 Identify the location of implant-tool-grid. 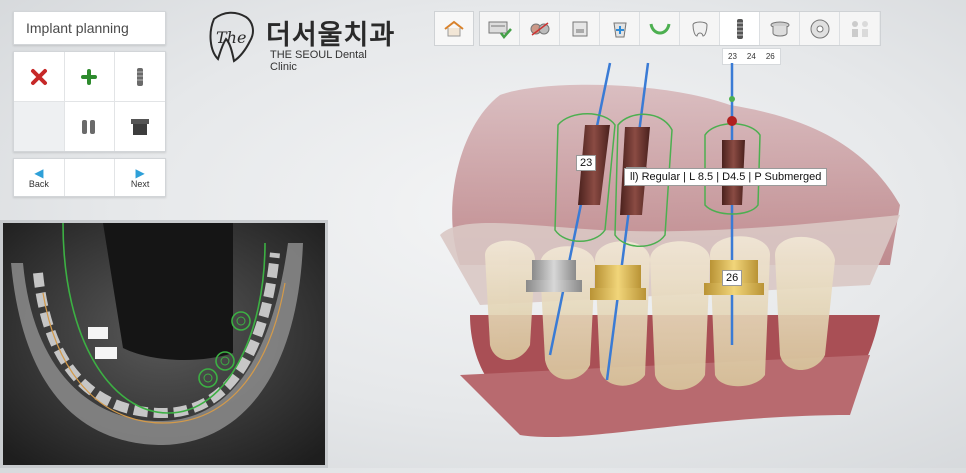
(89, 101).